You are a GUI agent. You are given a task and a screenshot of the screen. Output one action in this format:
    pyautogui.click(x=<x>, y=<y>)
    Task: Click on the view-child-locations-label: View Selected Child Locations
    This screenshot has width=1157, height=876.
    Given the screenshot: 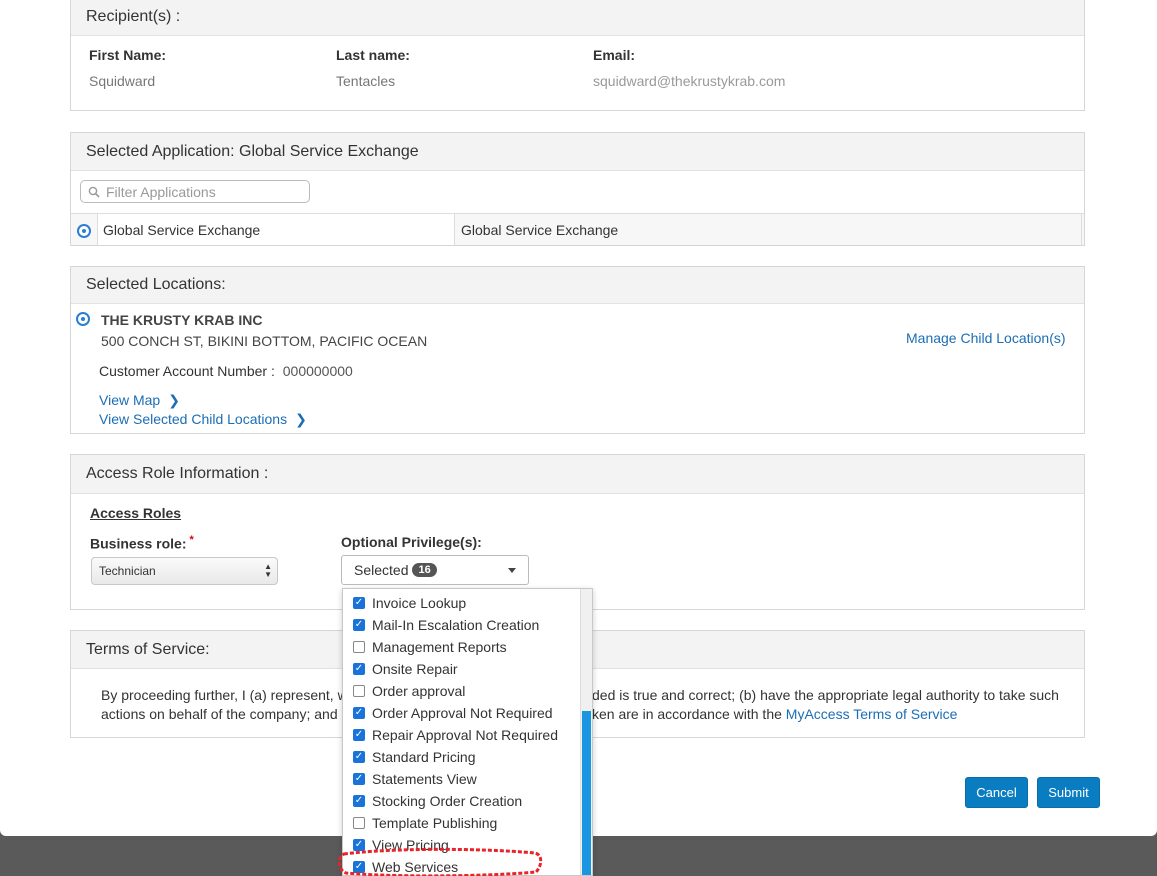 What is the action you would take?
    pyautogui.click(x=193, y=419)
    